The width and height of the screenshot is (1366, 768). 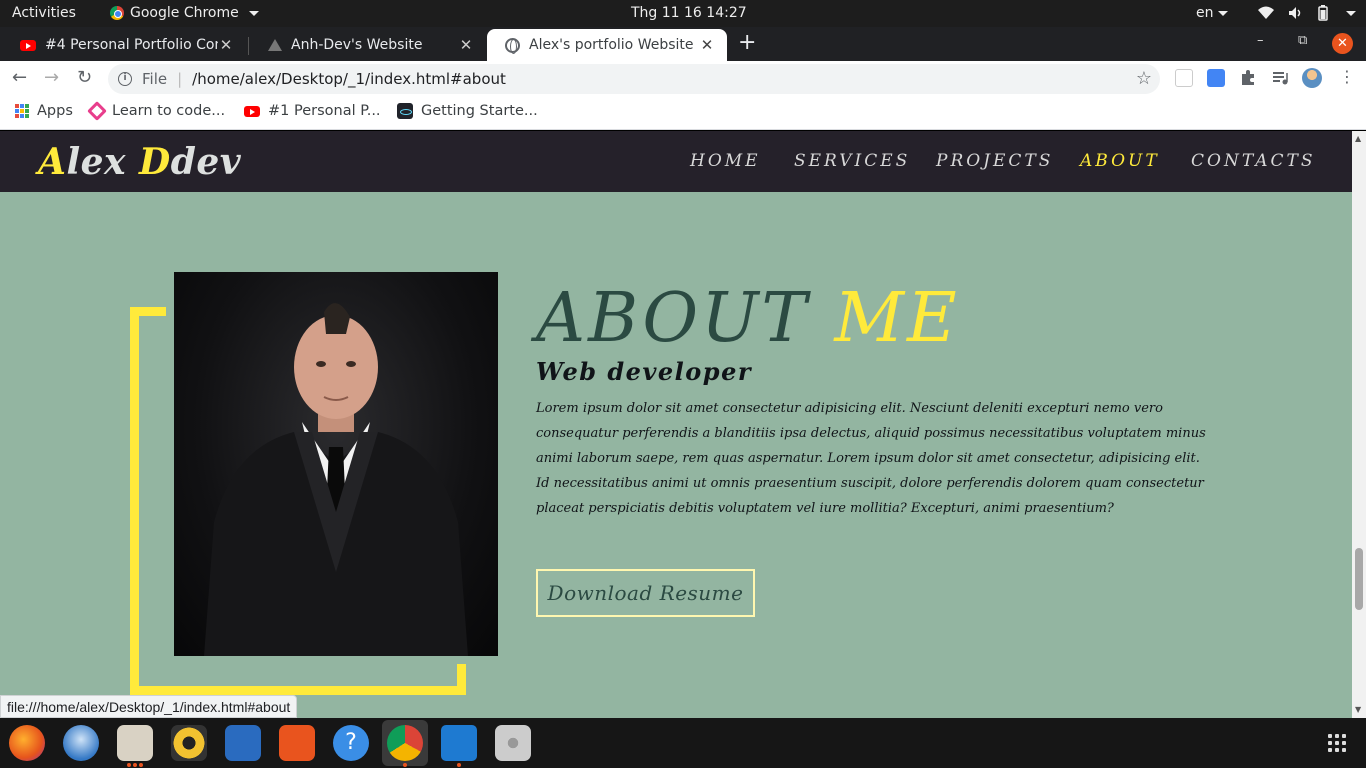 I want to click on new-tab-button: +, so click(x=747, y=42).